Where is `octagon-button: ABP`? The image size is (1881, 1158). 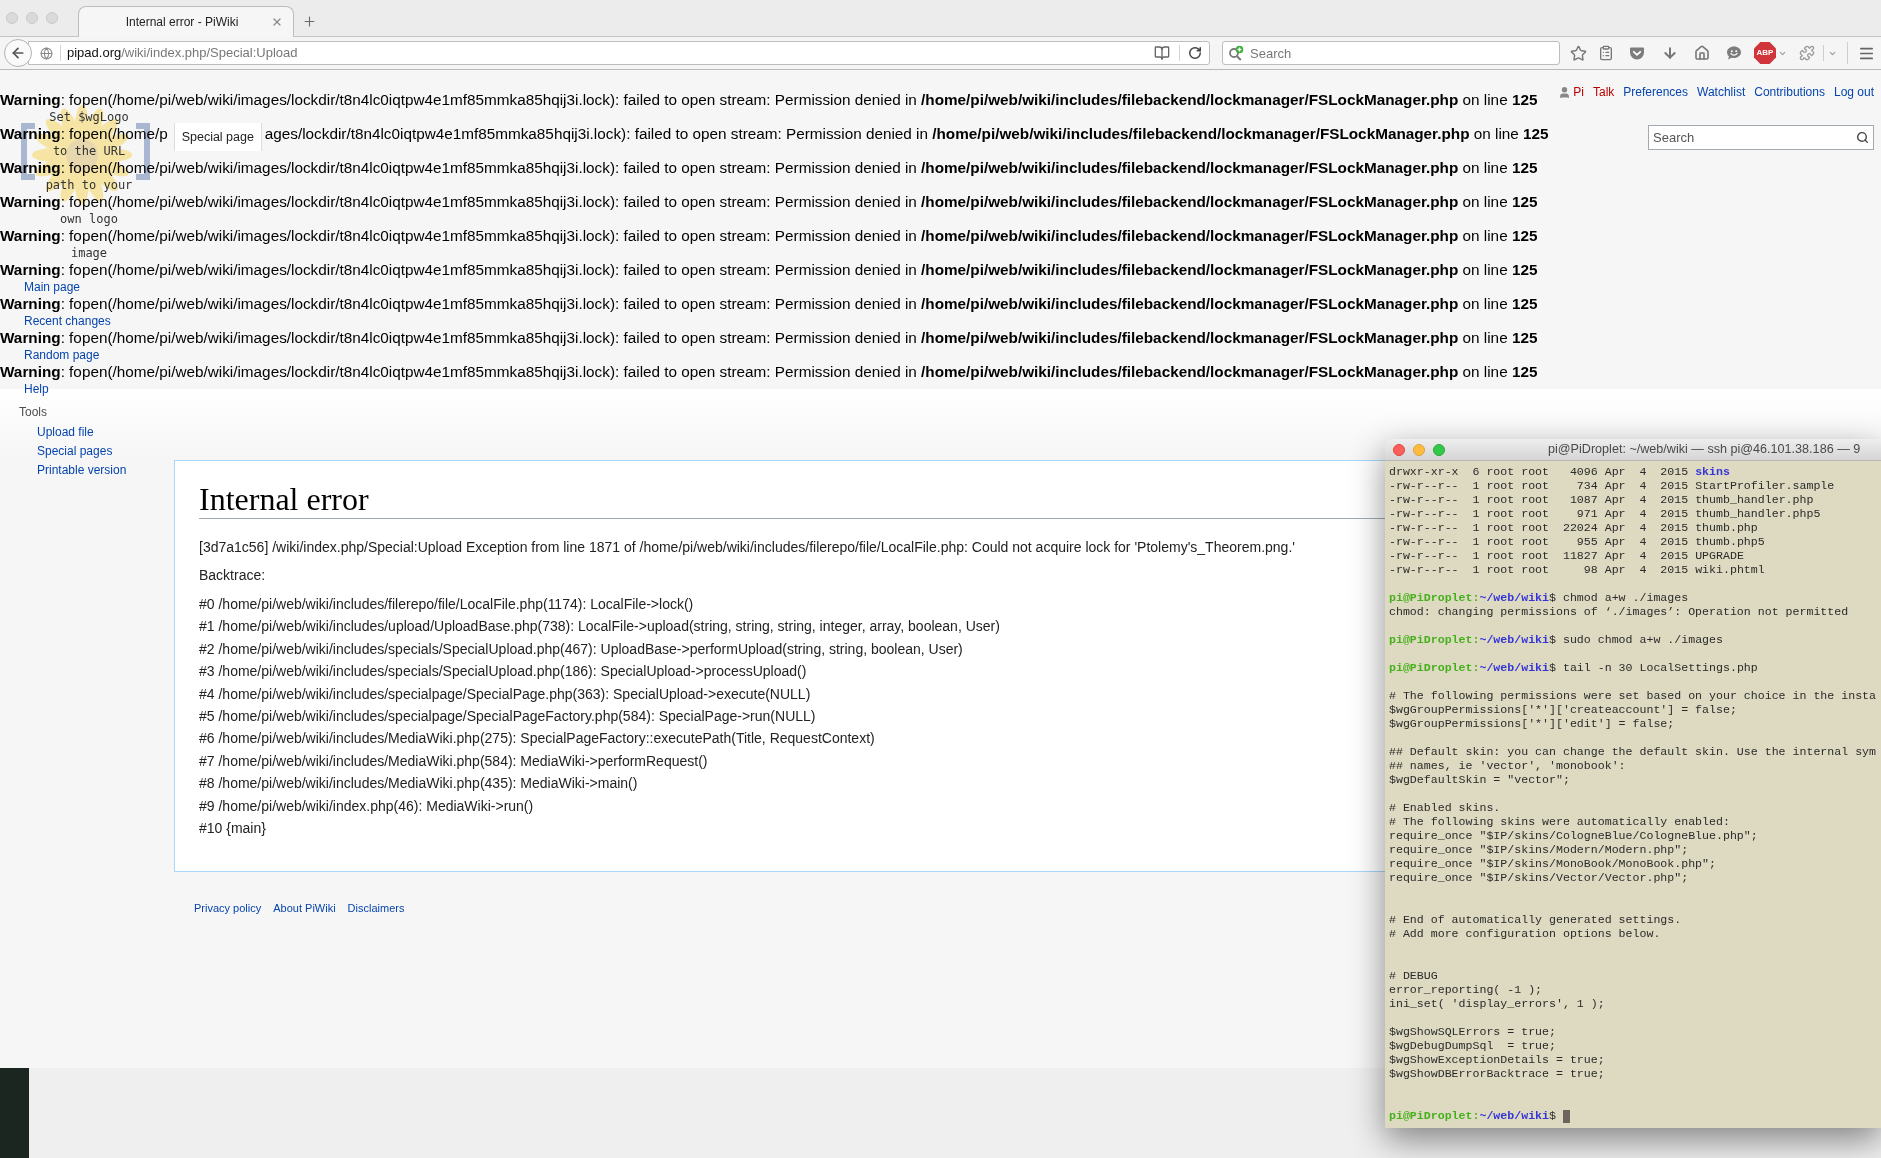 octagon-button: ABP is located at coordinates (1765, 53).